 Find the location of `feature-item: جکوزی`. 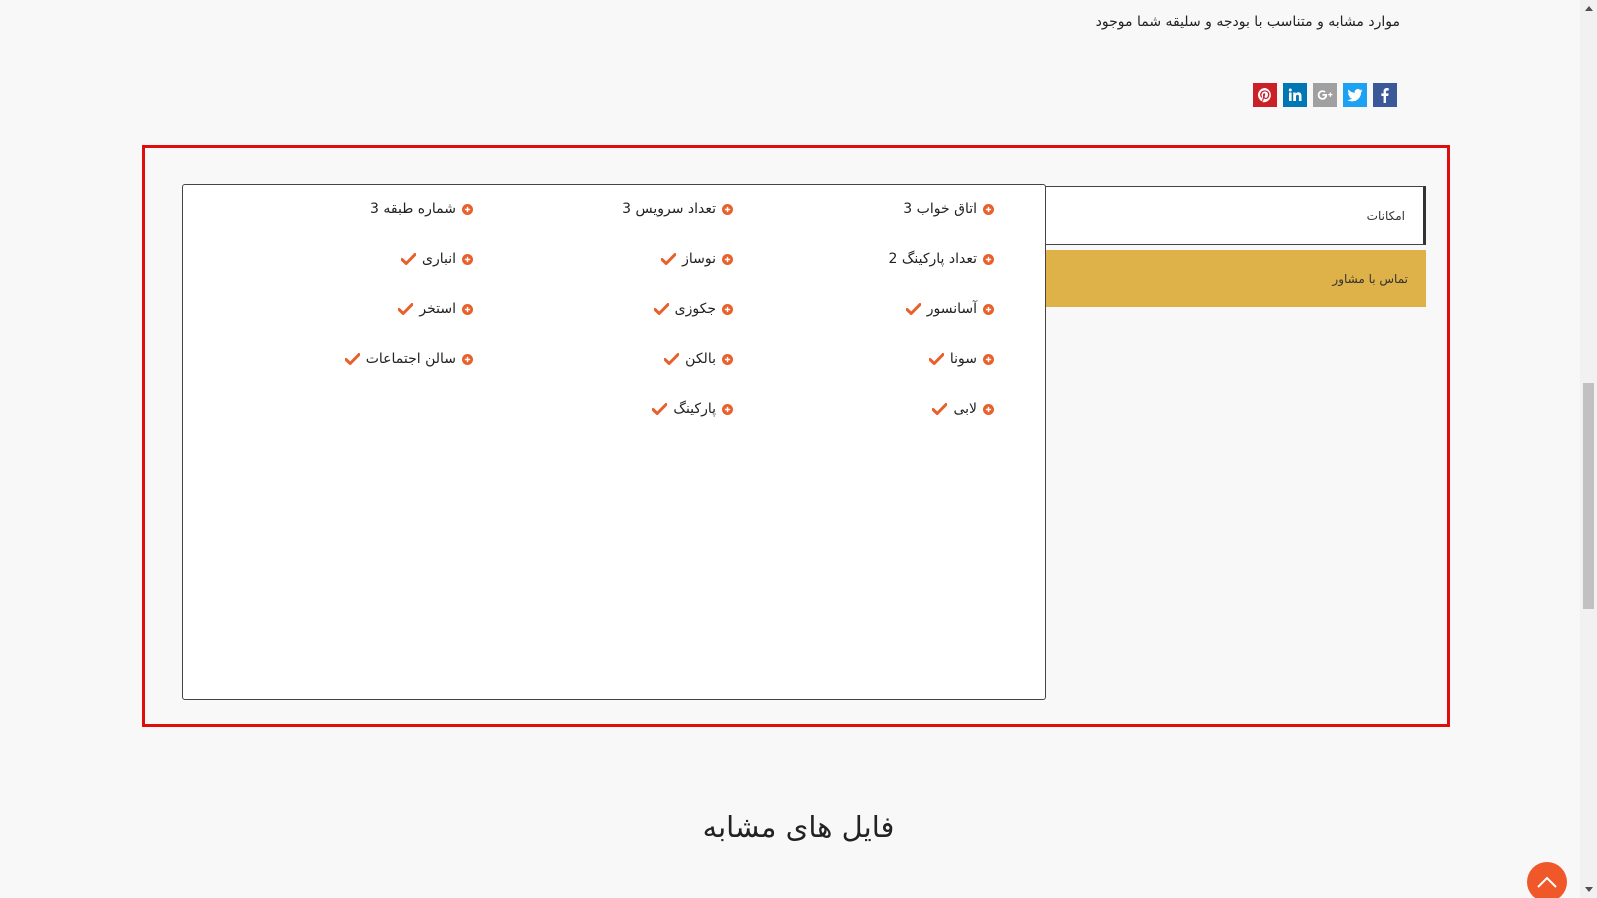

feature-item: جکوزی is located at coordinates (693, 309).